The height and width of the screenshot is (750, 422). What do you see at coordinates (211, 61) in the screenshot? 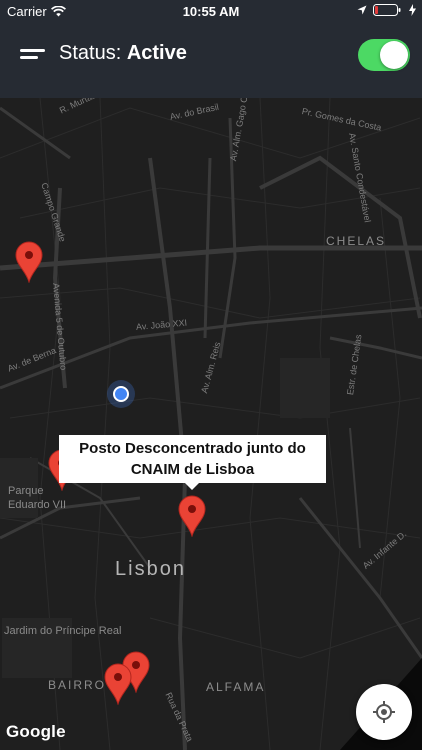
I see `app-header: Status: Active` at bounding box center [211, 61].